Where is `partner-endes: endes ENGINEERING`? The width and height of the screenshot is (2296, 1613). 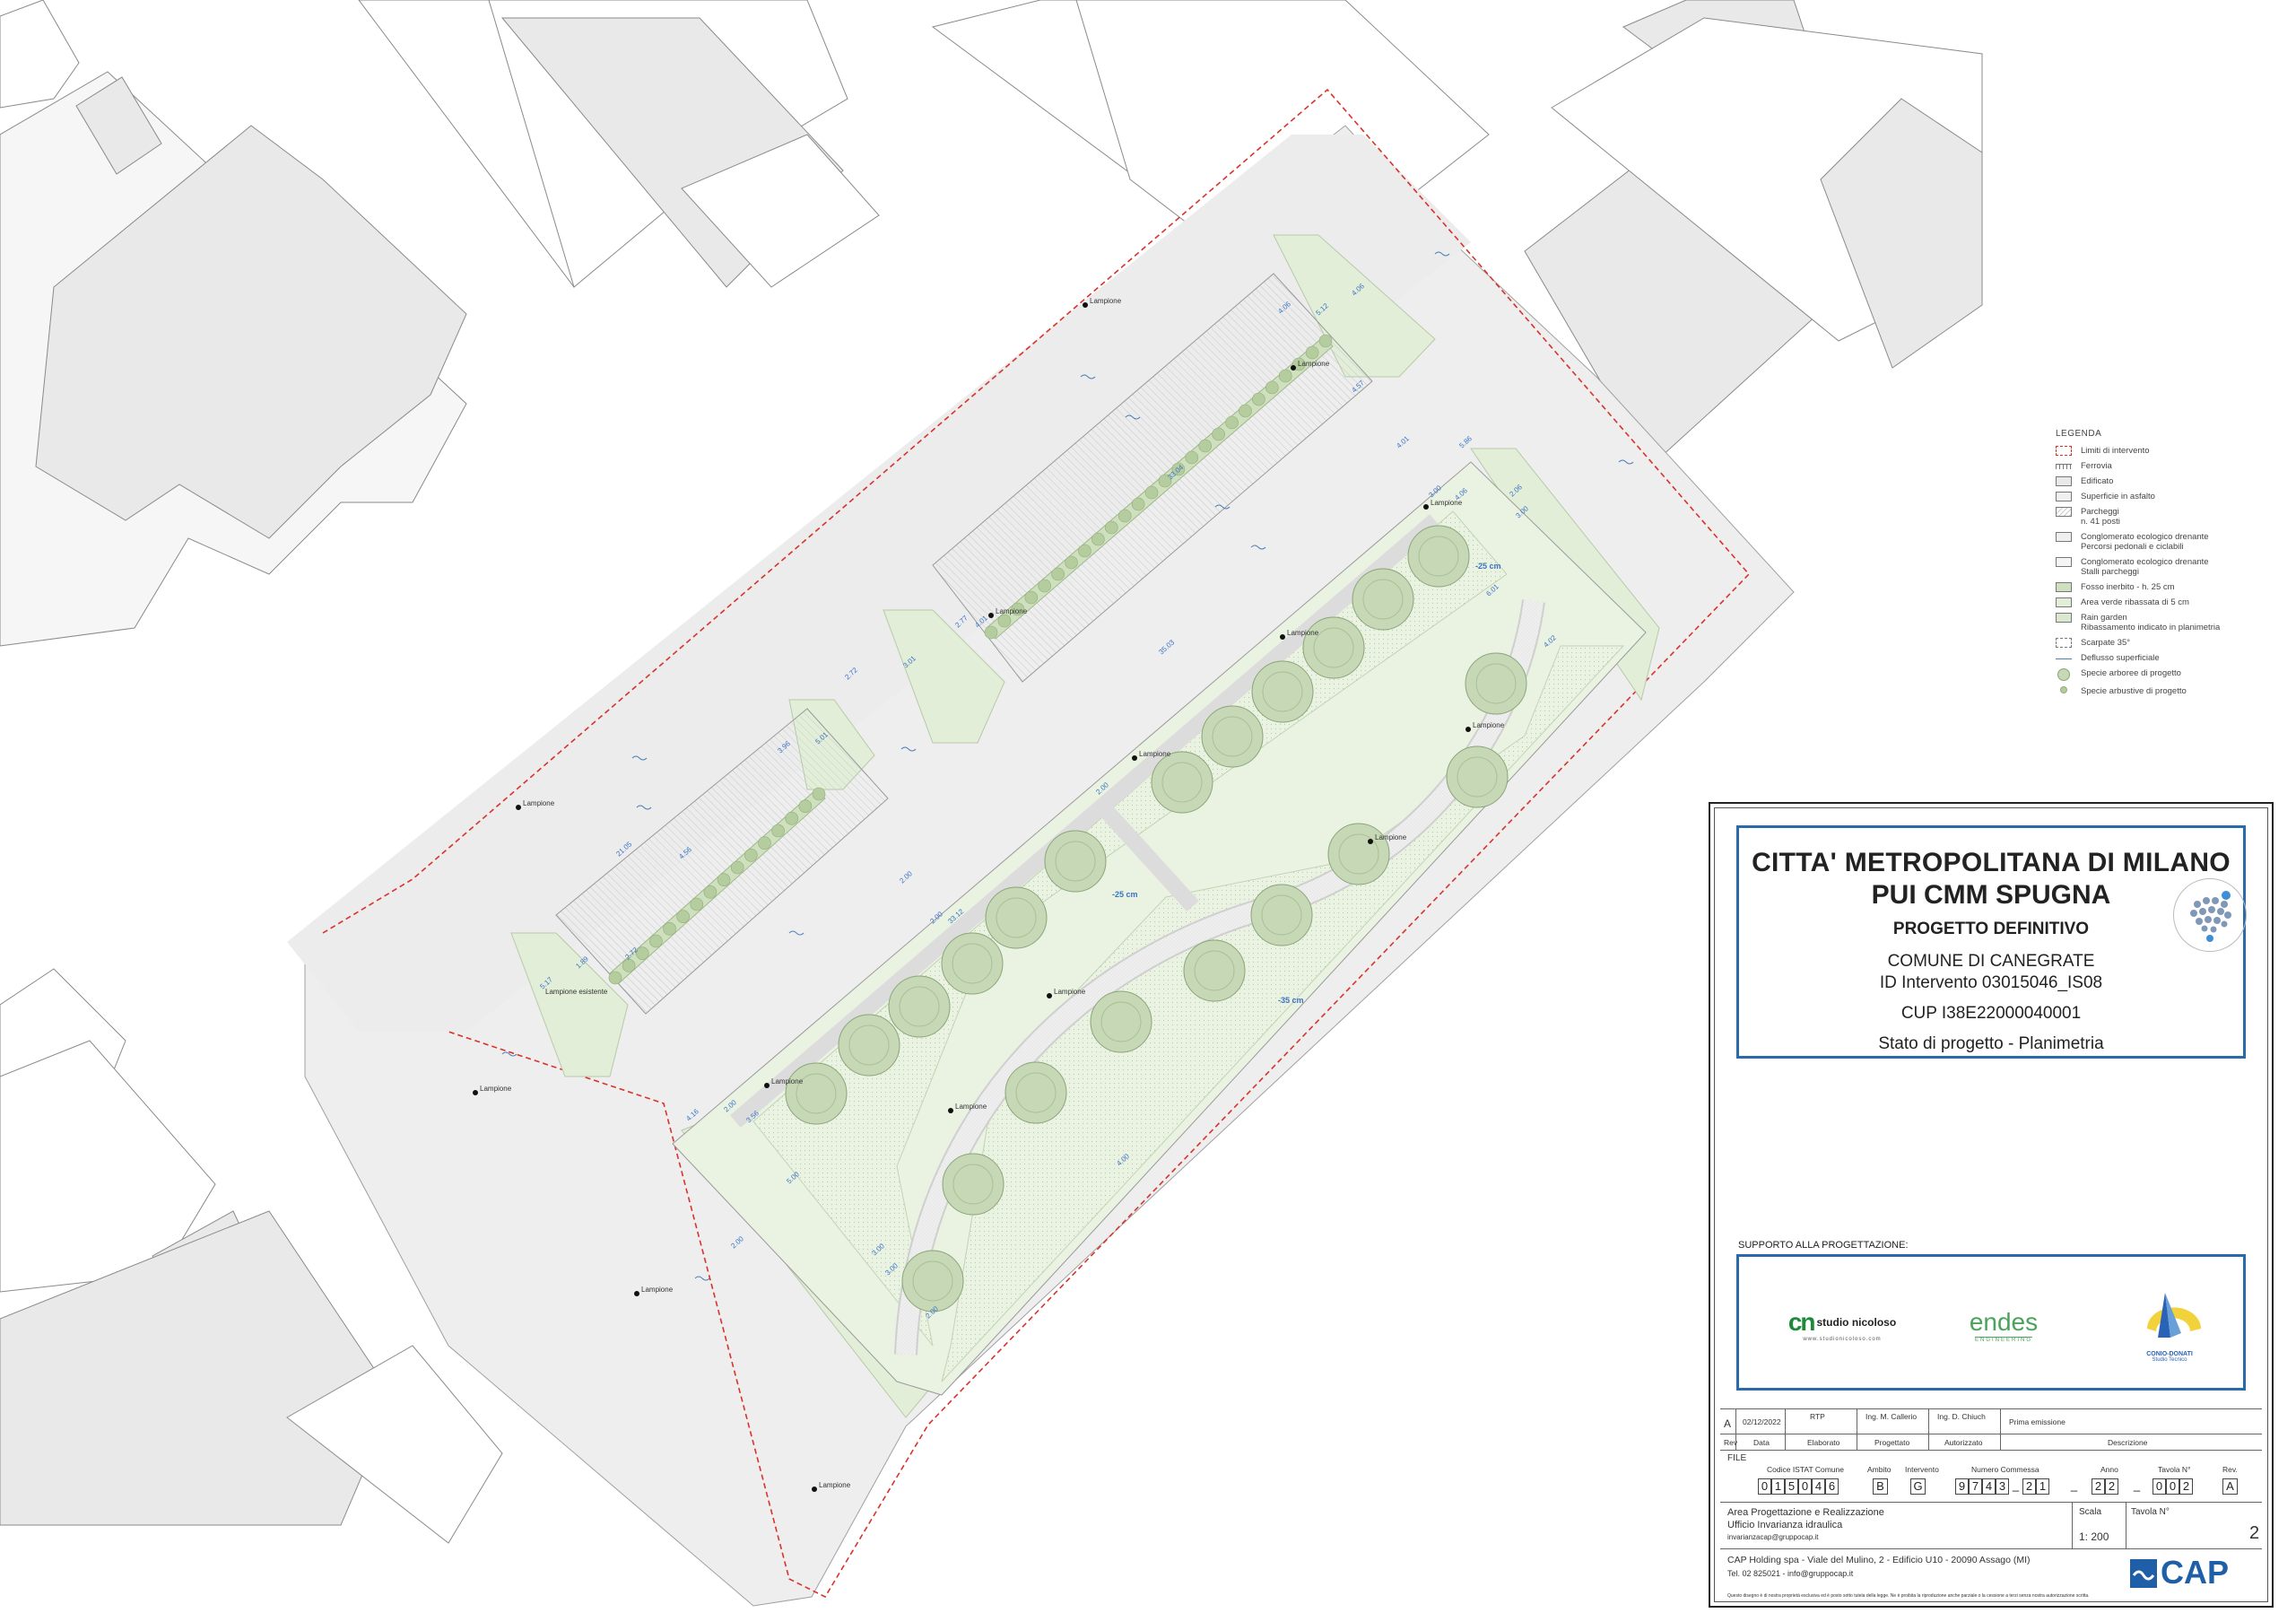
partner-endes: endes ENGINEERING is located at coordinates (2003, 1325).